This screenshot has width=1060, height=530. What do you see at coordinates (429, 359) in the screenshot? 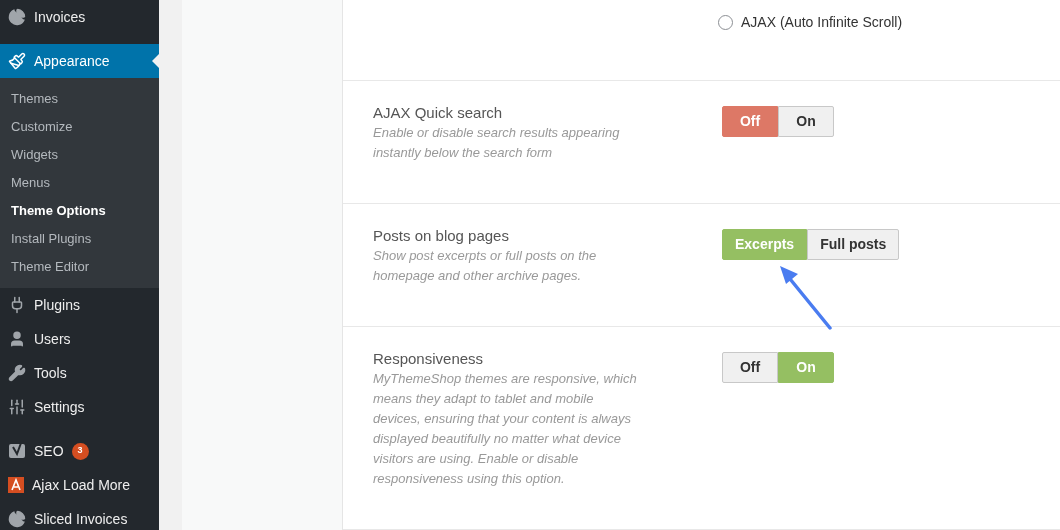
I see `setting-title: Responsiveness` at bounding box center [429, 359].